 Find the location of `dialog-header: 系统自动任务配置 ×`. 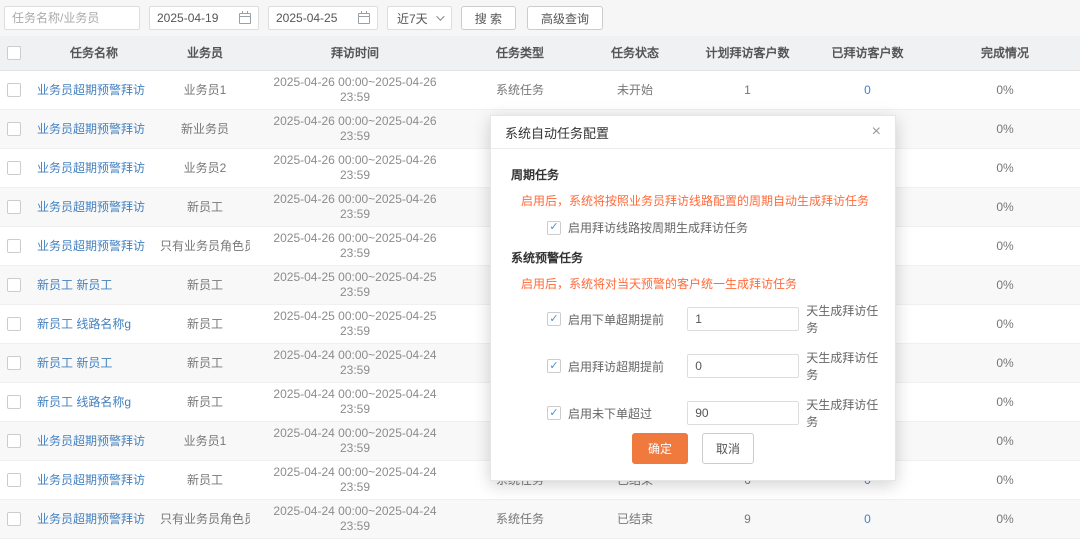

dialog-header: 系统自动任务配置 × is located at coordinates (693, 132).